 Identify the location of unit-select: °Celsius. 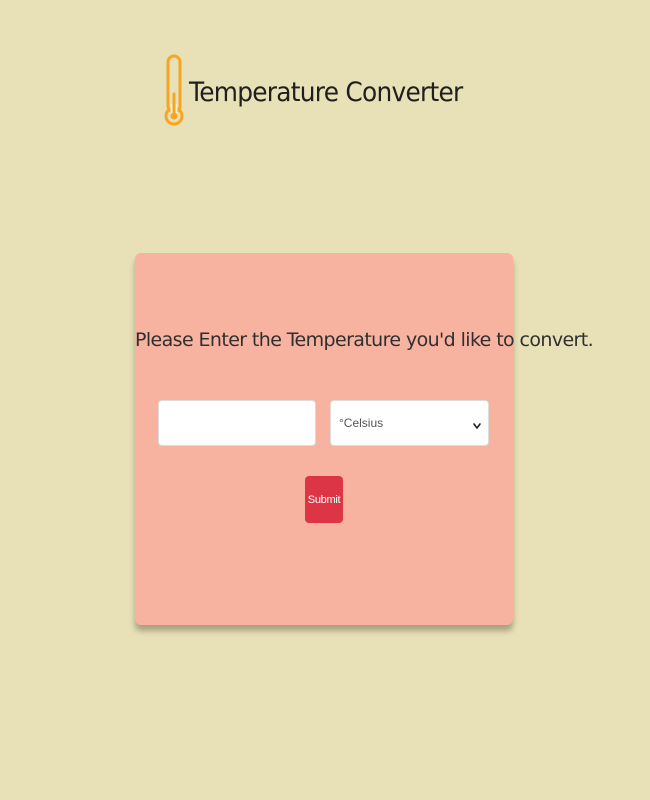
(409, 423).